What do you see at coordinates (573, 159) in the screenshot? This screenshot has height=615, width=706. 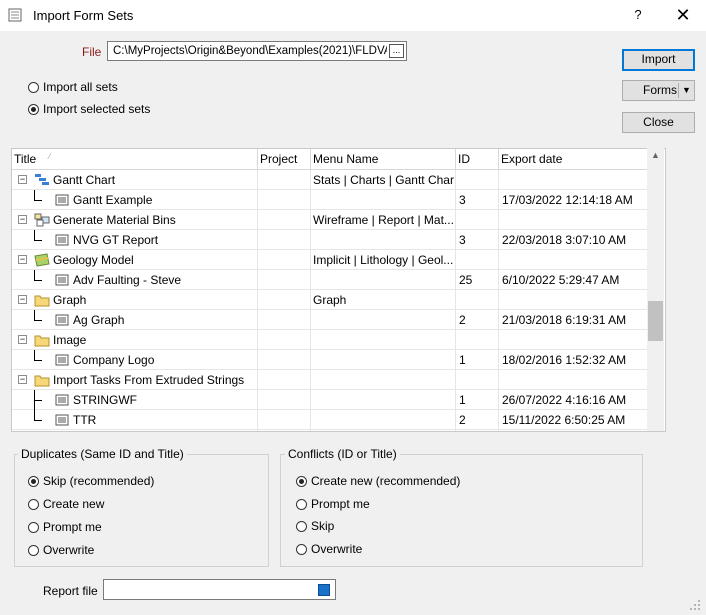 I see `column-header-export-date: Export date` at bounding box center [573, 159].